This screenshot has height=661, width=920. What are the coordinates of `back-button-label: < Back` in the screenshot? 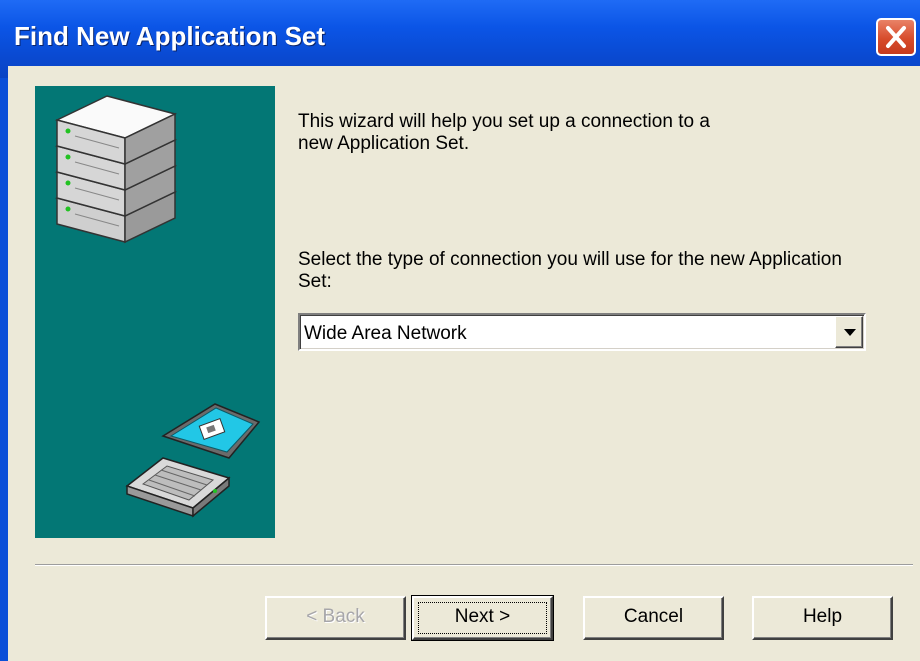 It's located at (335, 616).